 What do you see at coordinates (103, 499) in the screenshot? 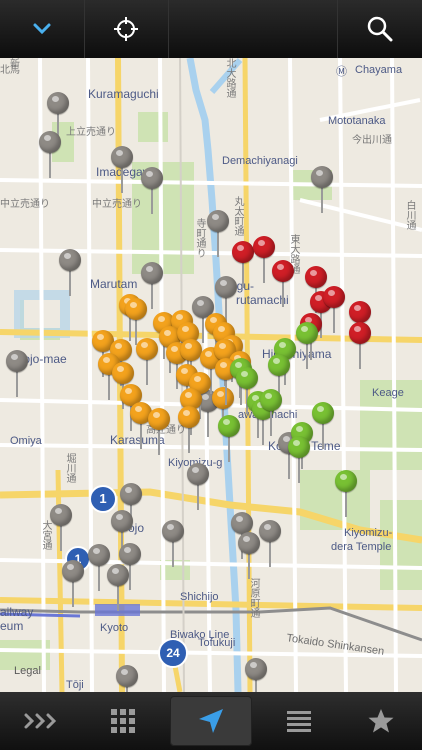
I see `route-1-shield: 1` at bounding box center [103, 499].